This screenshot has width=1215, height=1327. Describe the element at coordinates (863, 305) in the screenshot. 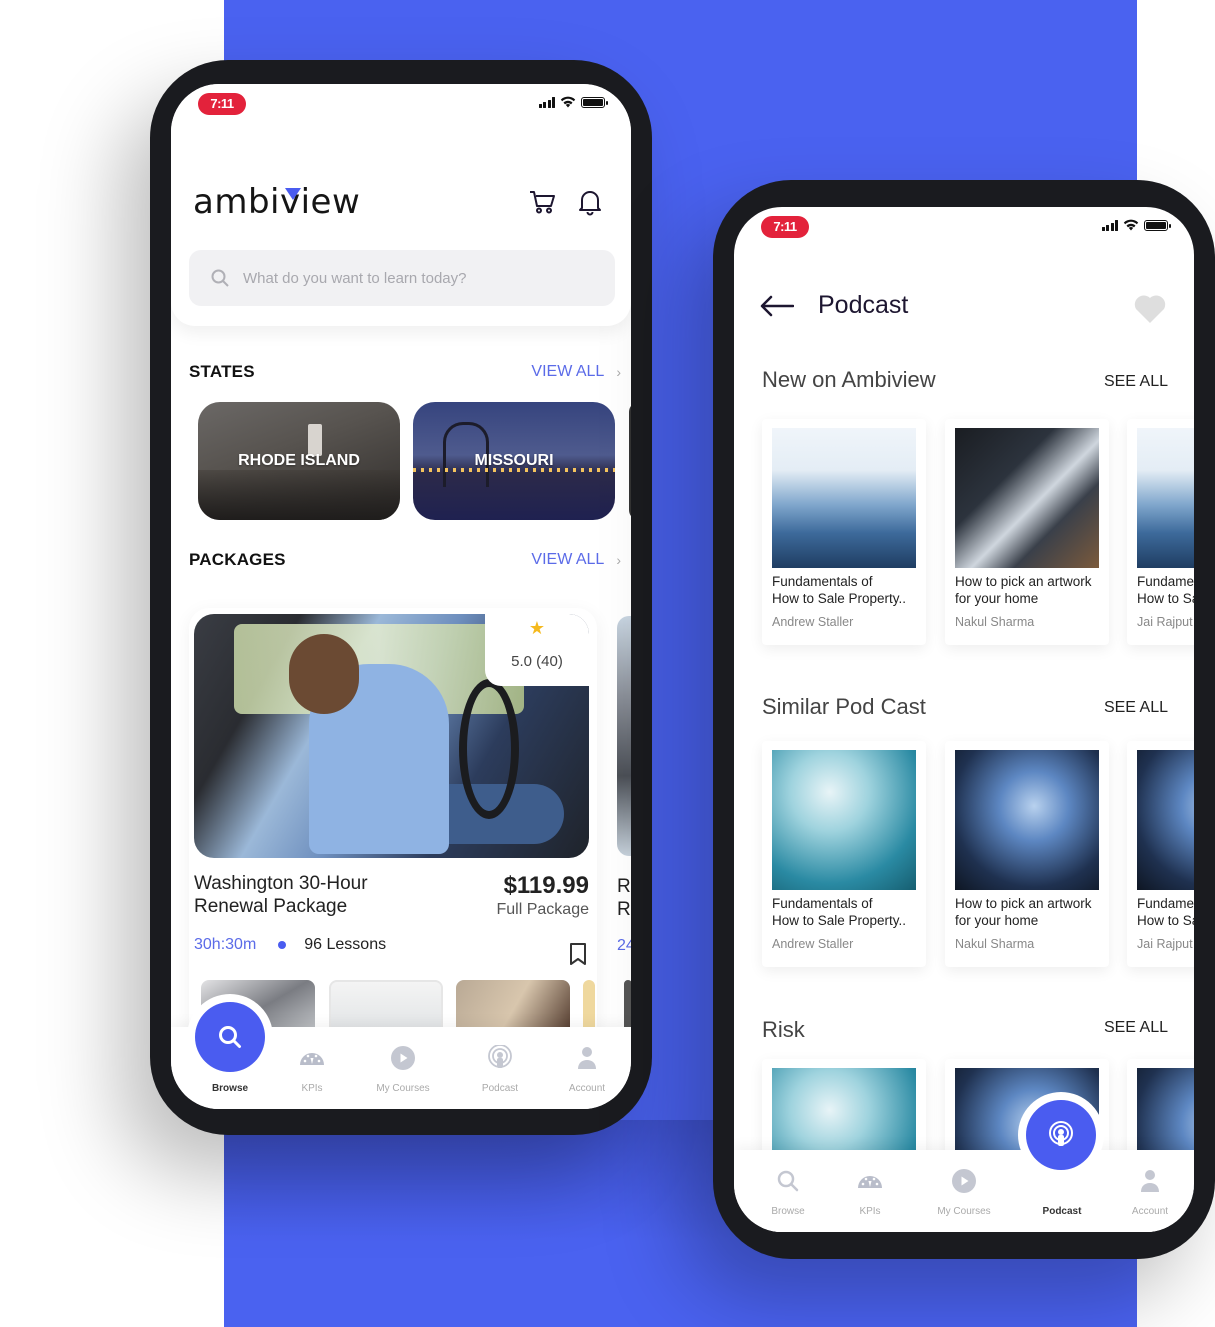

I see `page-title: Podcast` at that location.